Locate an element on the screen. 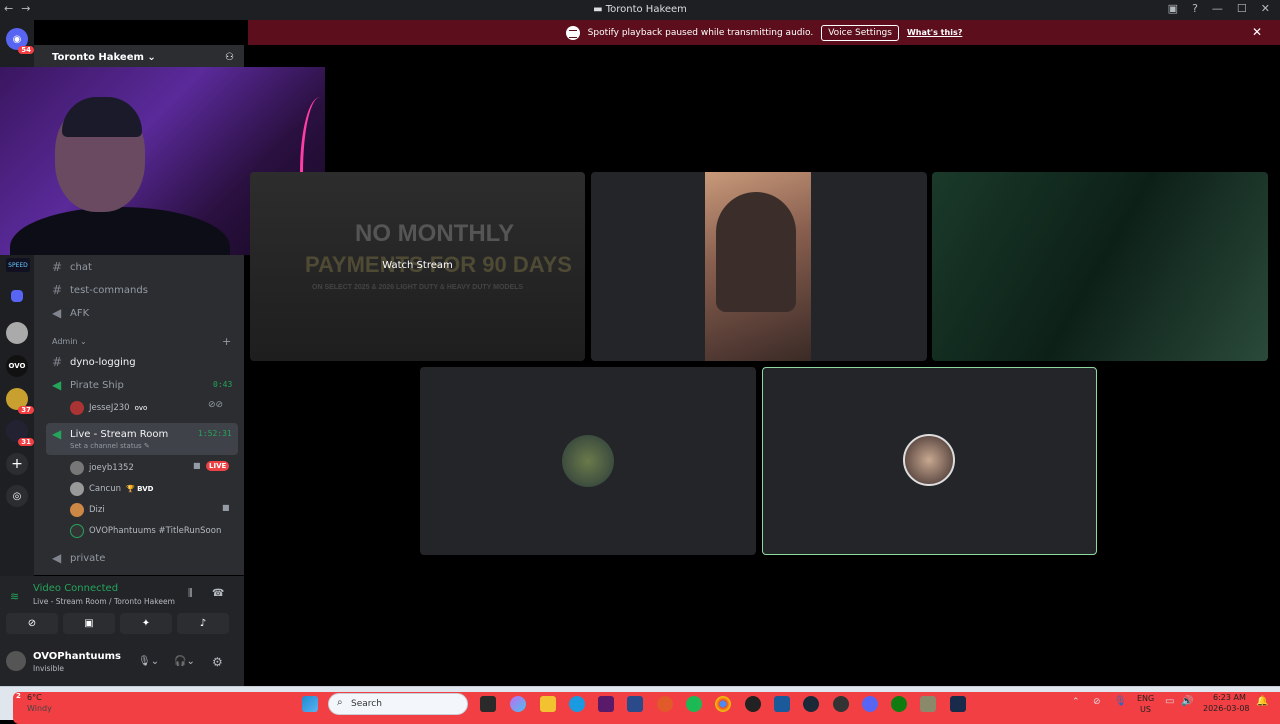  server-ovo: OVO is located at coordinates (17, 366).